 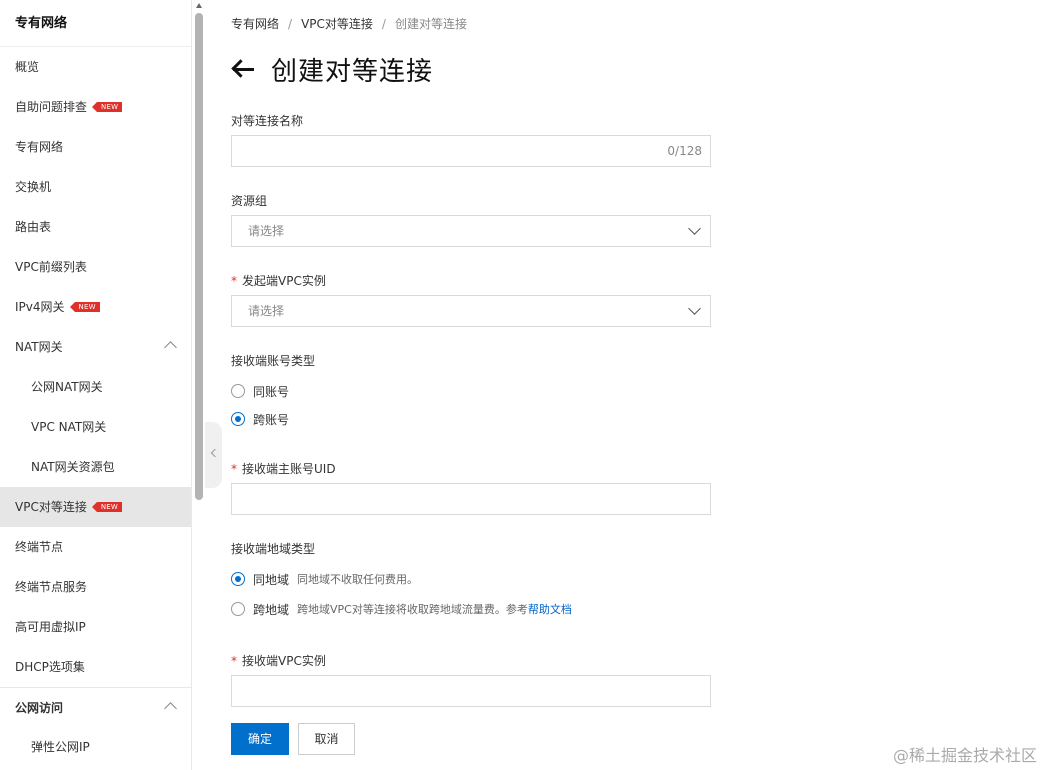 What do you see at coordinates (51, 107) in the screenshot?
I see `sidebar-item-label: 自助问题排查` at bounding box center [51, 107].